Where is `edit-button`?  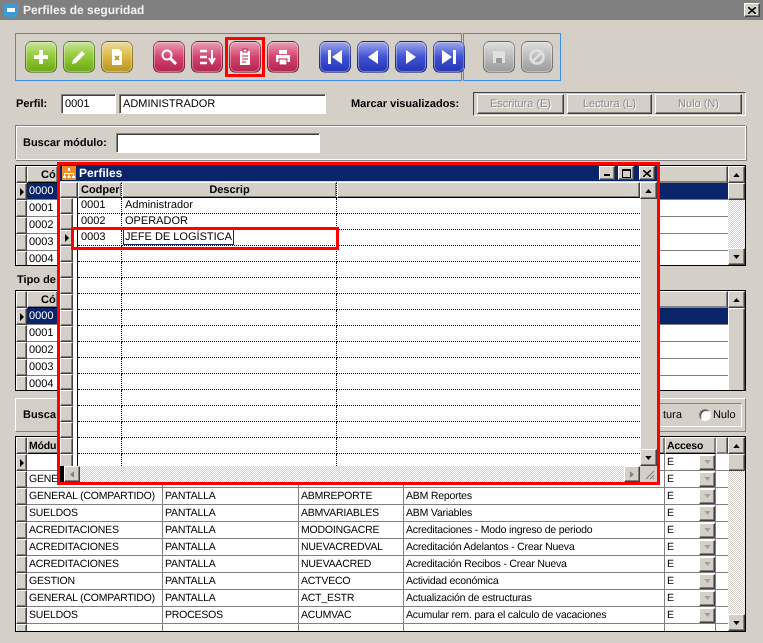
edit-button is located at coordinates (79, 57).